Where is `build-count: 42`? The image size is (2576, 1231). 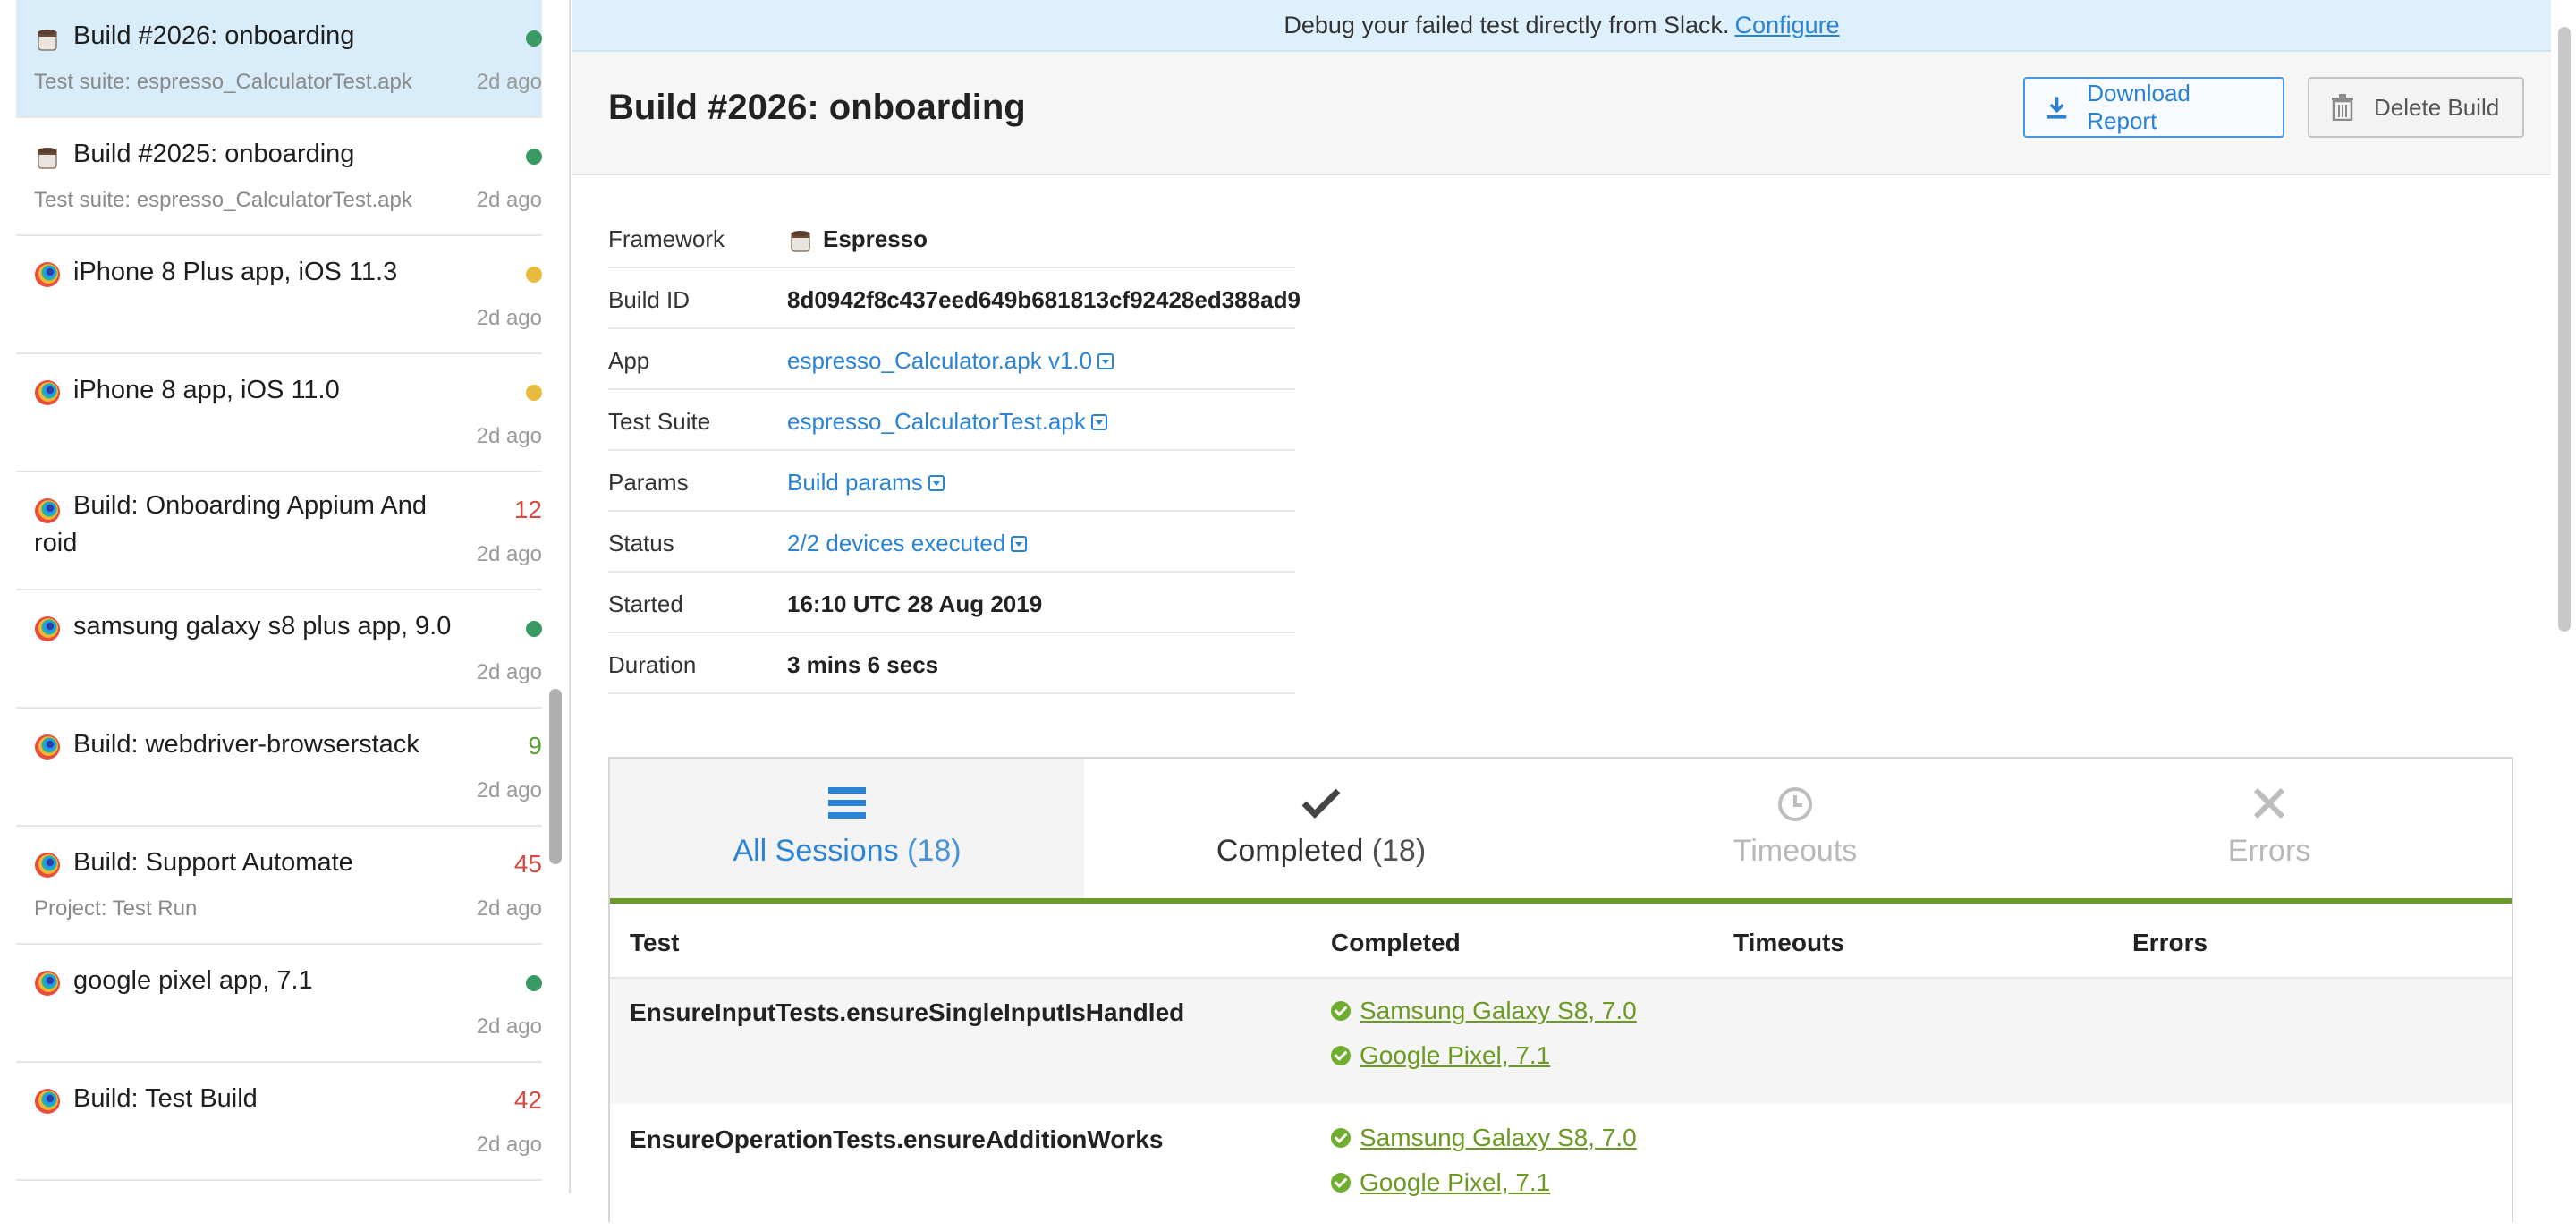
build-count: 42 is located at coordinates (527, 1100).